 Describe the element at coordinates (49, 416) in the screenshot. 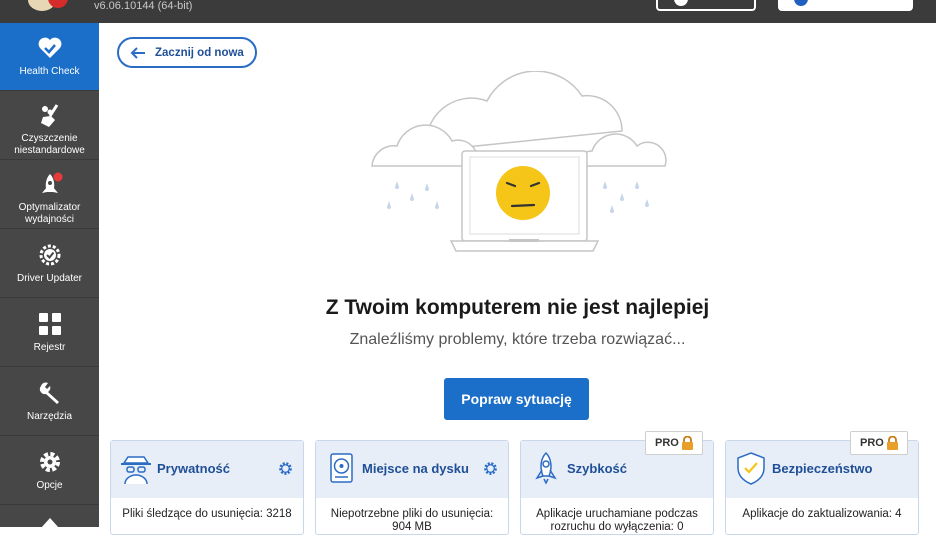

I see `sidebar-item-label: Narzędzia` at that location.